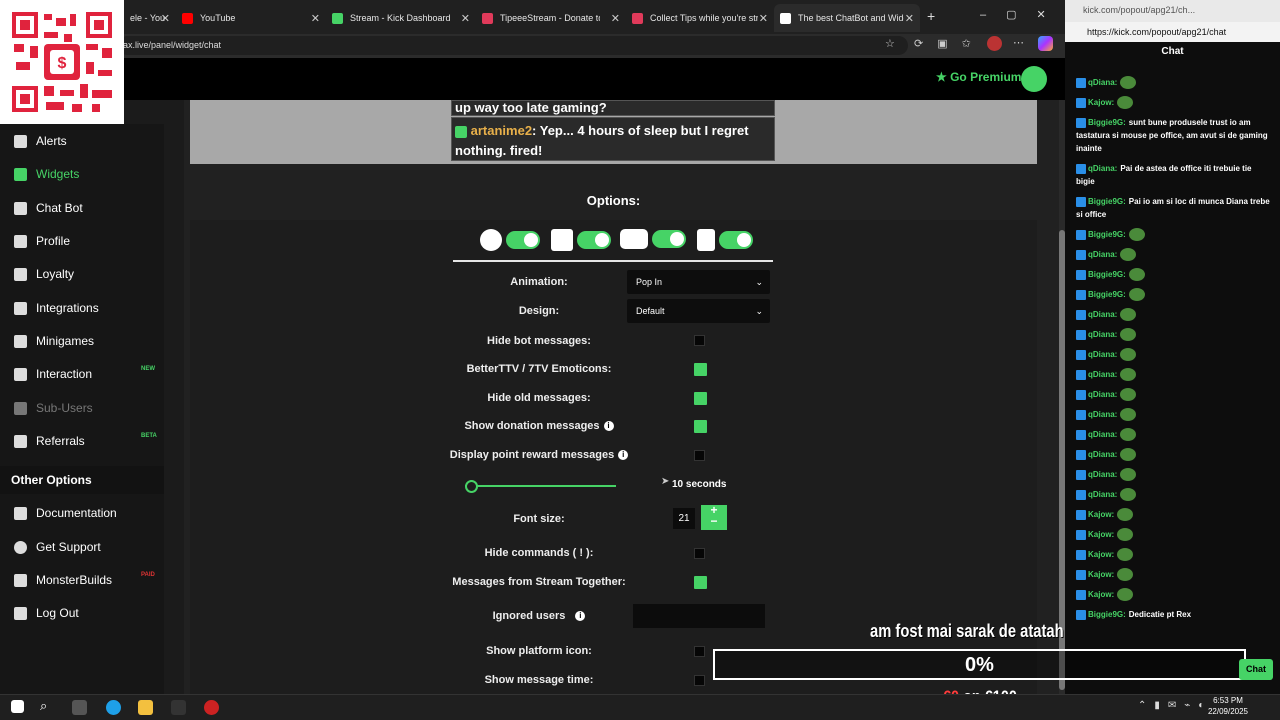 The height and width of the screenshot is (720, 1280). I want to click on slider-handle, so click(471, 486).